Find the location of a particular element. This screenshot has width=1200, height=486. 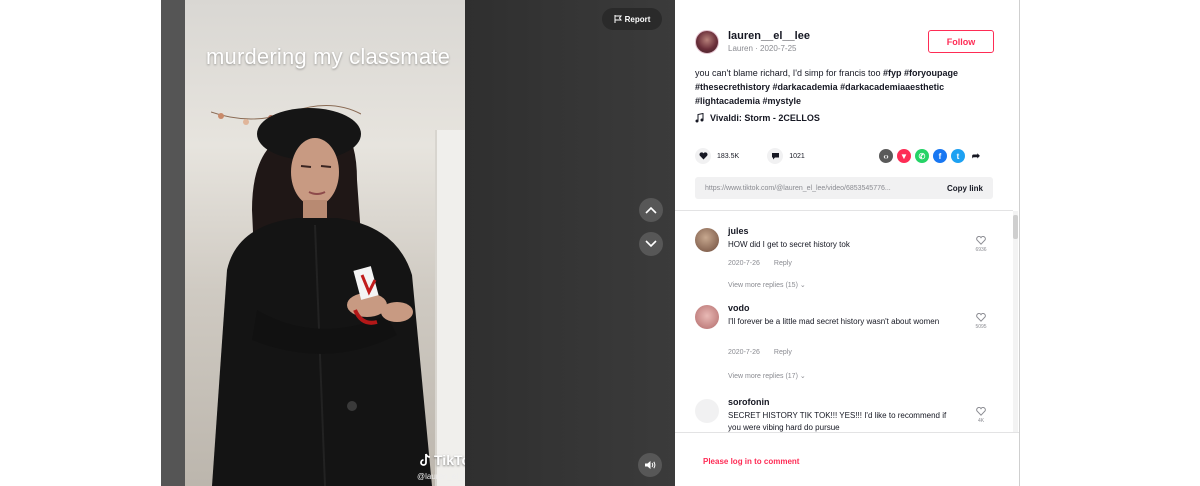

scrollbar-thumb is located at coordinates (1015, 227).